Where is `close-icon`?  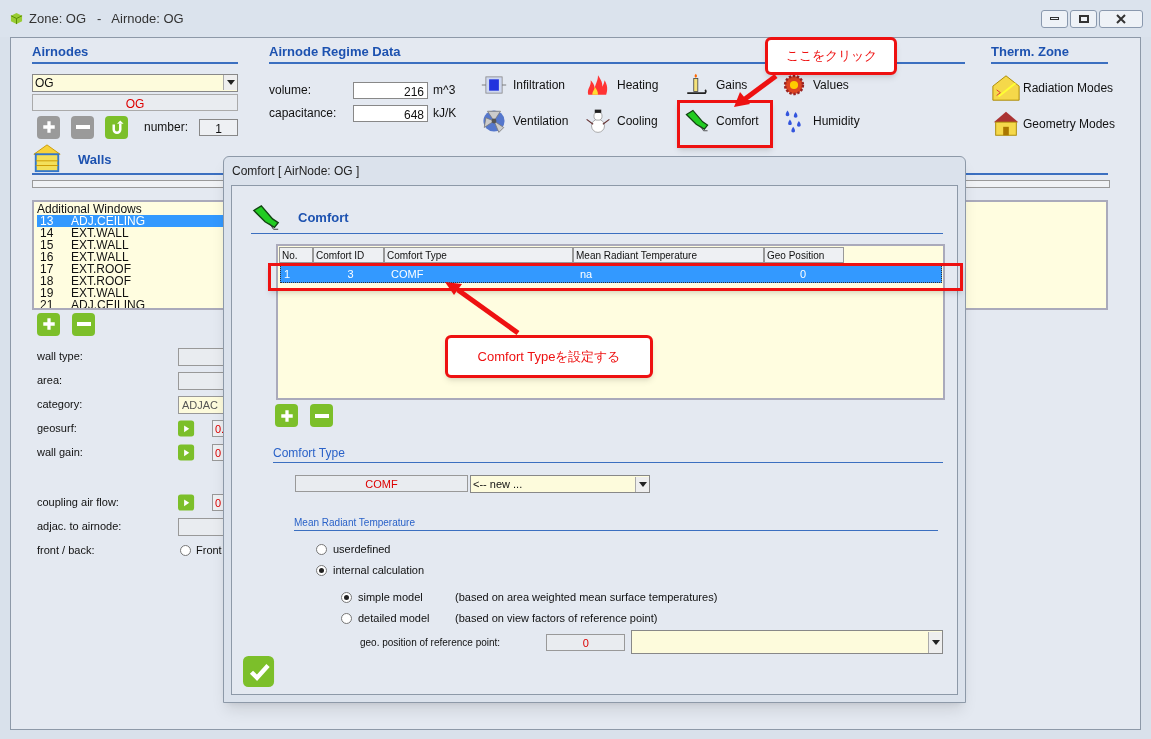 close-icon is located at coordinates (1121, 18).